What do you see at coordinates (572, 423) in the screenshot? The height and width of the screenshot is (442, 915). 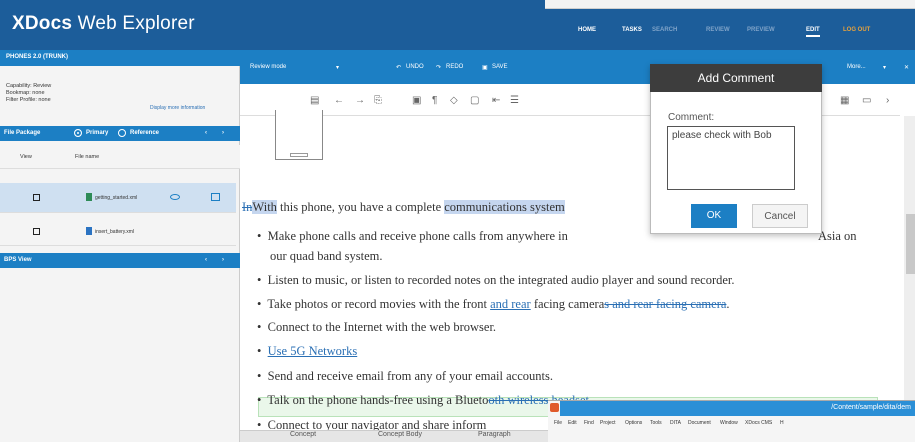 I see `menu-edit: Edit` at bounding box center [572, 423].